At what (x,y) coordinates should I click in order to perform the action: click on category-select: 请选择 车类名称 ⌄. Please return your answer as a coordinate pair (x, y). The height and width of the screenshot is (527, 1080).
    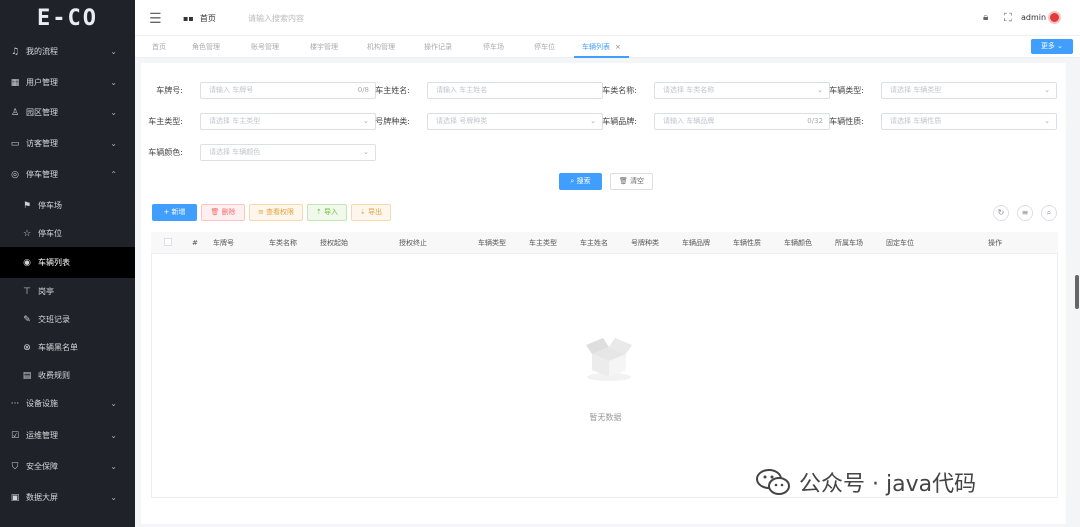
    Looking at the image, I should click on (742, 90).